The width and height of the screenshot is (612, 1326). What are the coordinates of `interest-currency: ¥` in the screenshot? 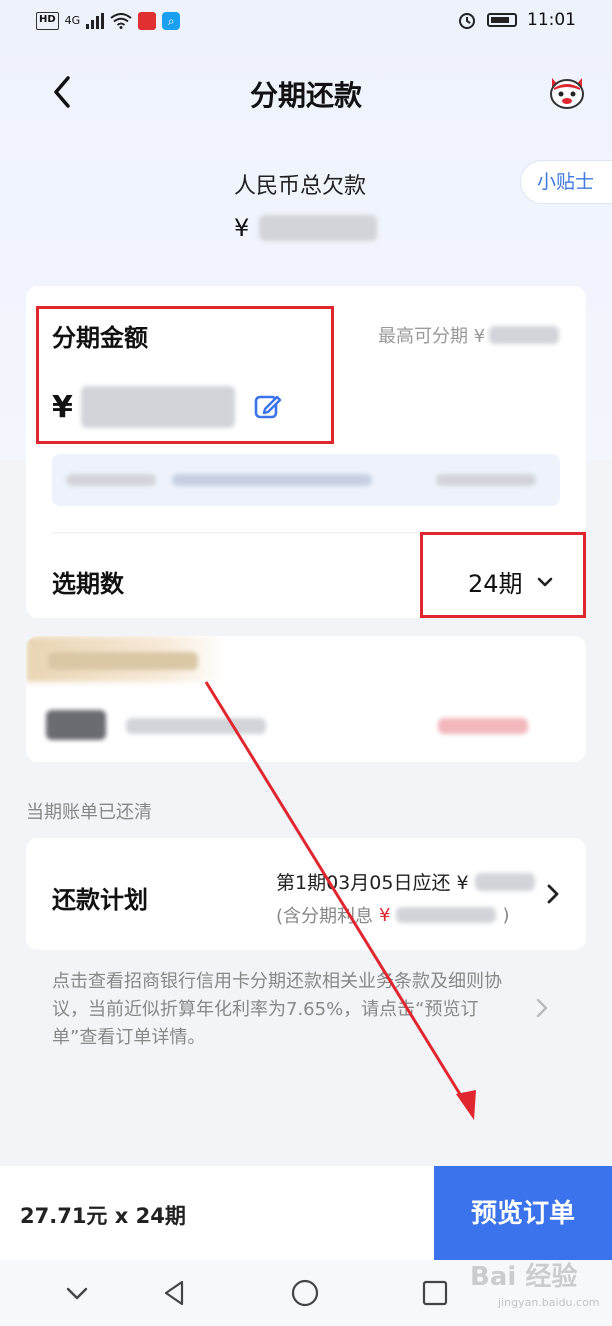 It's located at (385, 915).